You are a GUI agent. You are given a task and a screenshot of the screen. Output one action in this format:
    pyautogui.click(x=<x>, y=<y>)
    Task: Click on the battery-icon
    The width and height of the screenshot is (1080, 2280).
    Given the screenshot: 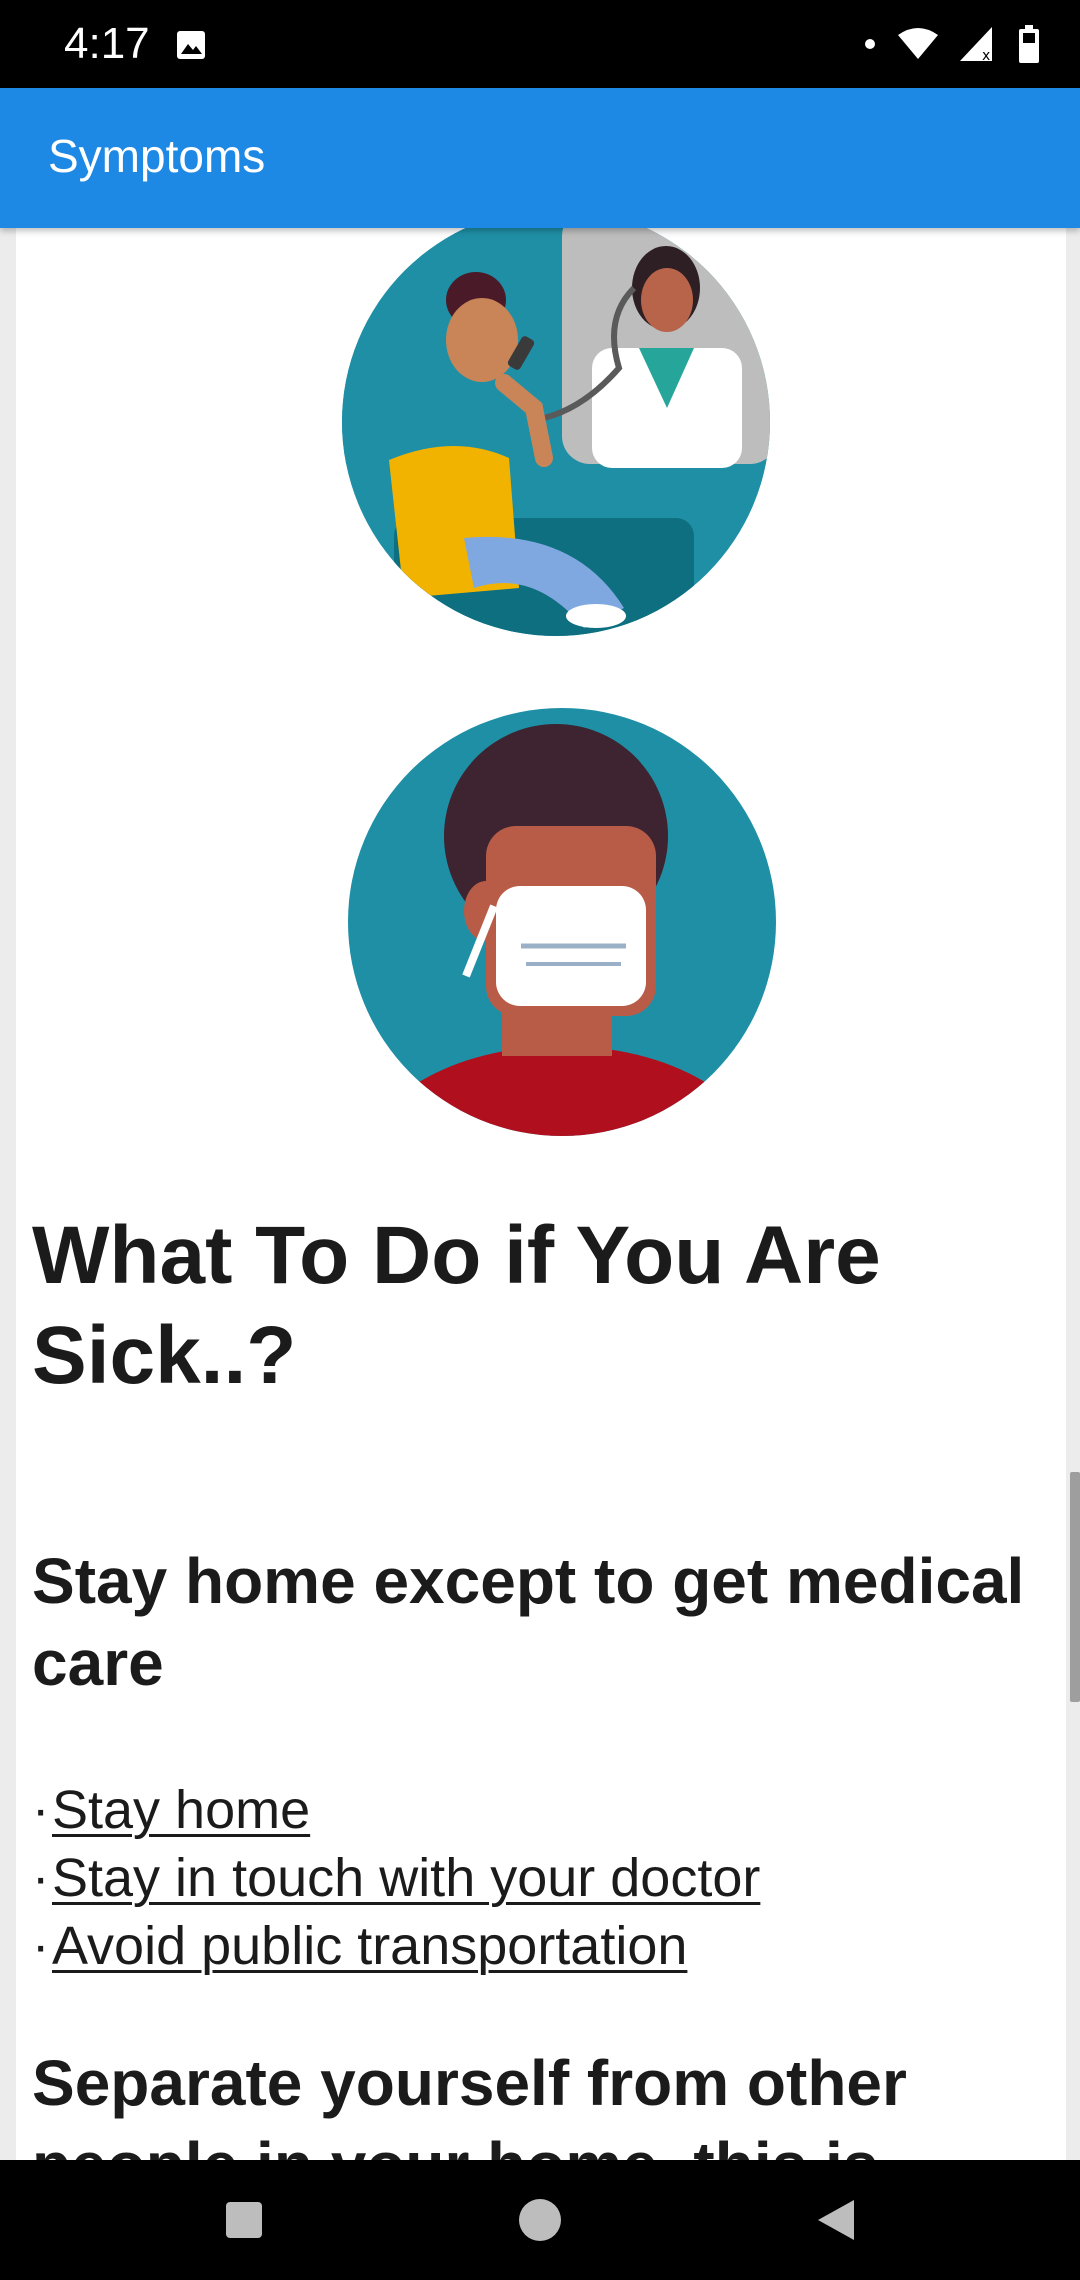 What is the action you would take?
    pyautogui.click(x=1029, y=44)
    